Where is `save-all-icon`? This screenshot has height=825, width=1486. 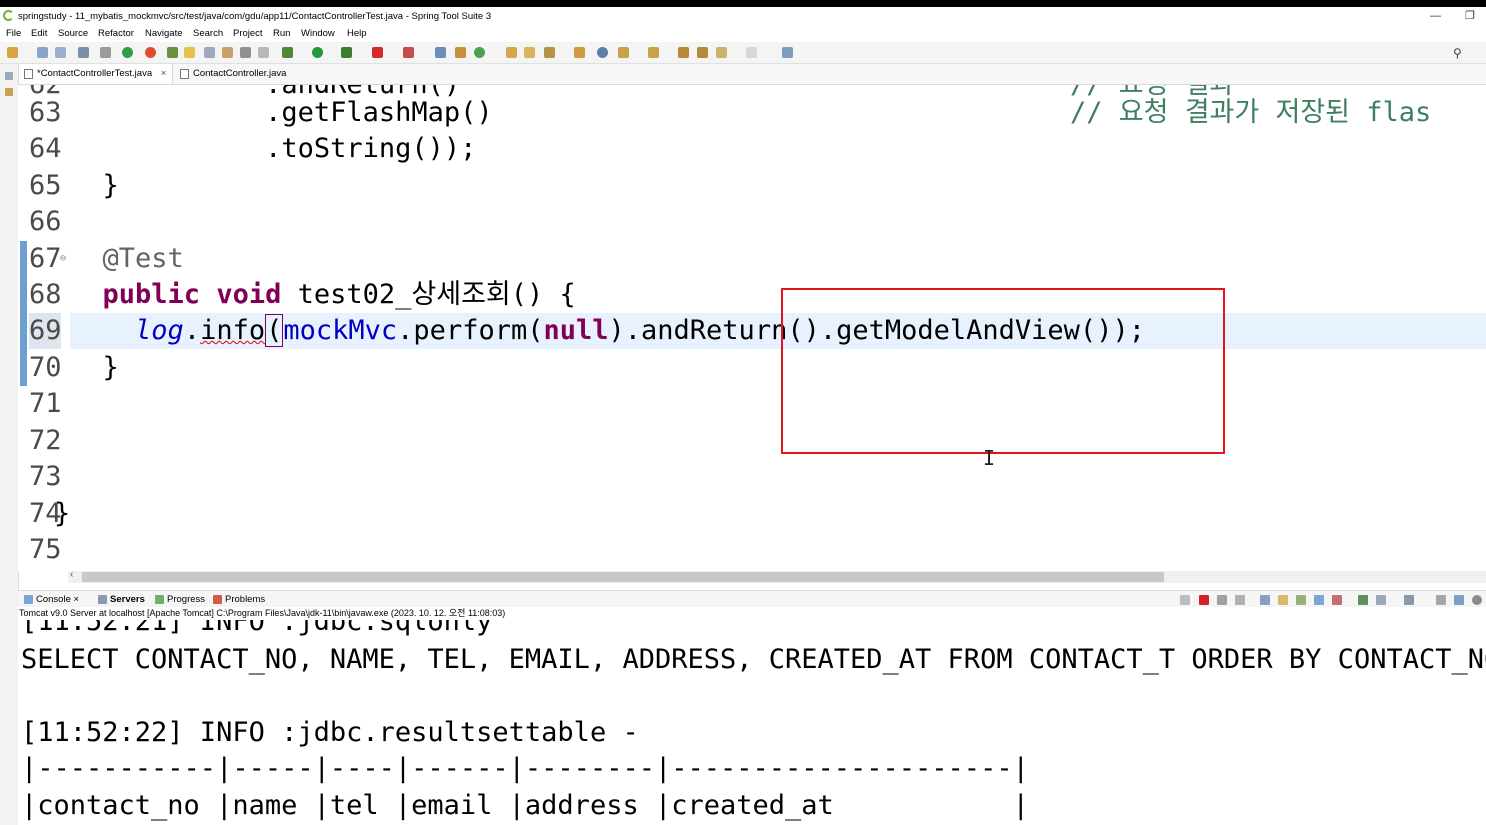 save-all-icon is located at coordinates (60, 52).